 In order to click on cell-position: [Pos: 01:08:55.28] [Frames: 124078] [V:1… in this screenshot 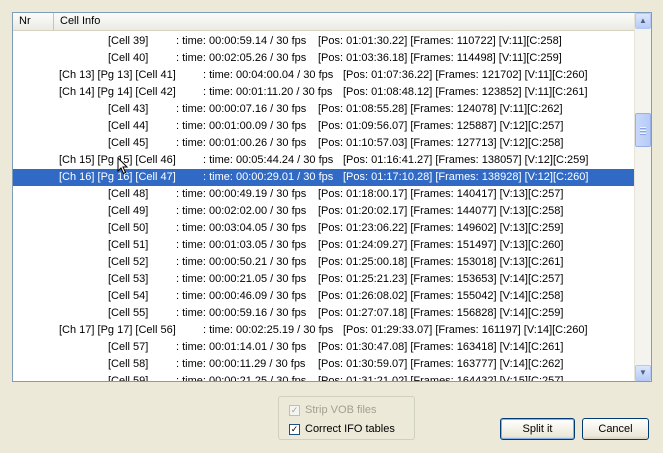, I will do `click(440, 109)`.